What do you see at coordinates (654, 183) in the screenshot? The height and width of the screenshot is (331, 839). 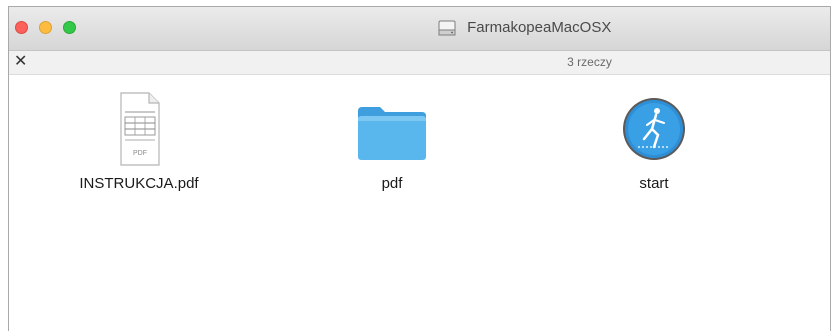 I see `file-label: start` at bounding box center [654, 183].